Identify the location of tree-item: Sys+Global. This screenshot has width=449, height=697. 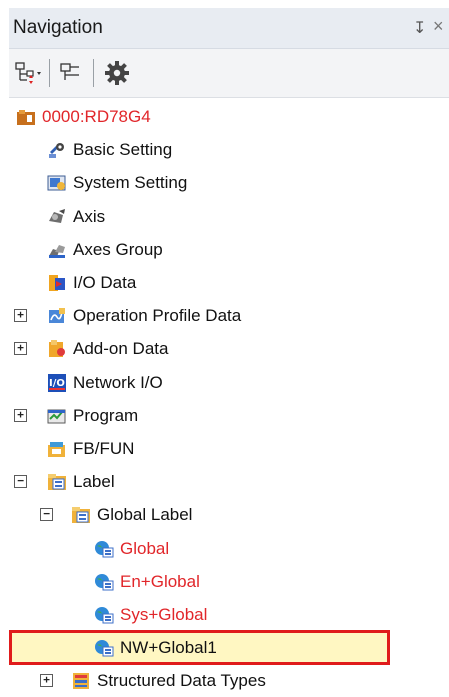
(229, 614).